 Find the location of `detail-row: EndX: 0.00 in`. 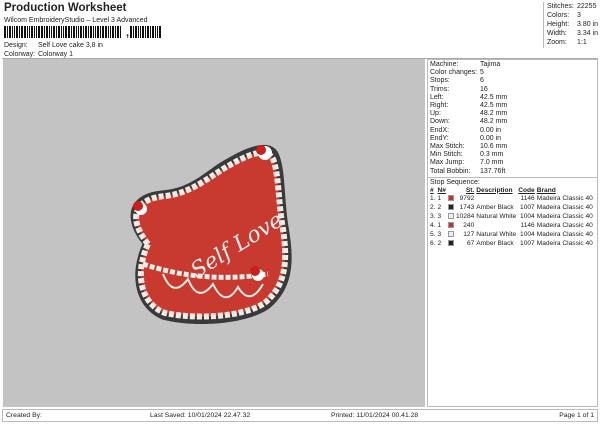

detail-row: EndX: 0.00 in is located at coordinates (512, 131).